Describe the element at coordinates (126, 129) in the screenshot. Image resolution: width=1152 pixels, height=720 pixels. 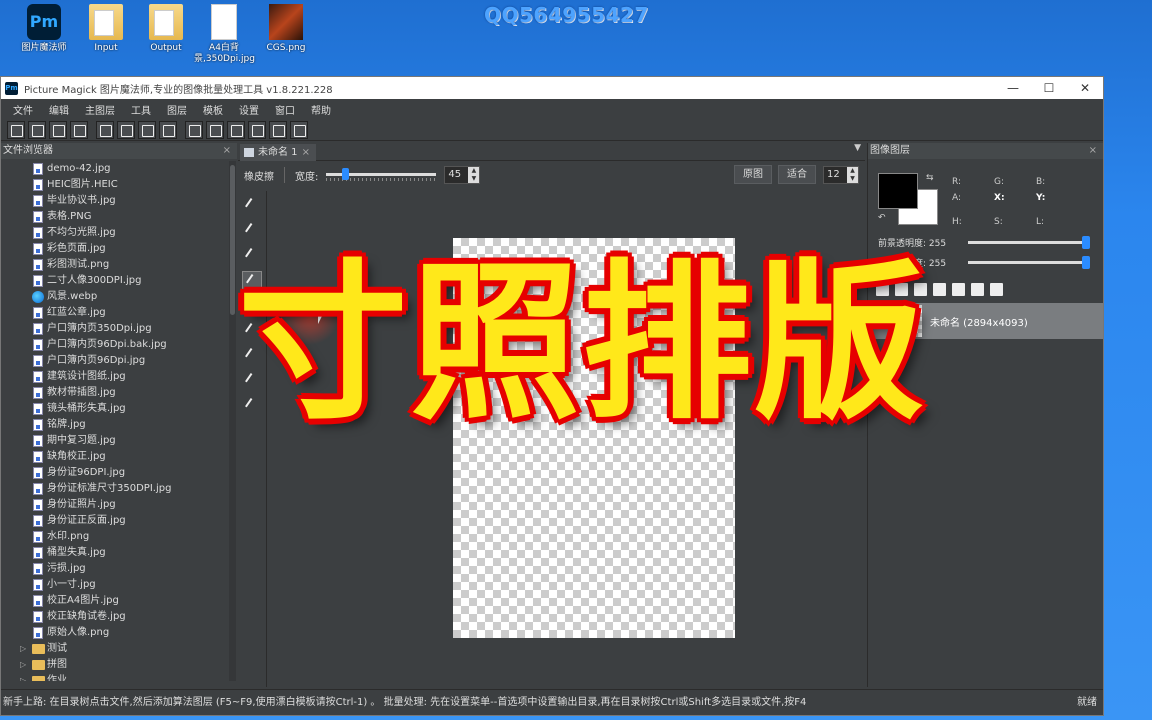
I see `save-as-icon` at that location.